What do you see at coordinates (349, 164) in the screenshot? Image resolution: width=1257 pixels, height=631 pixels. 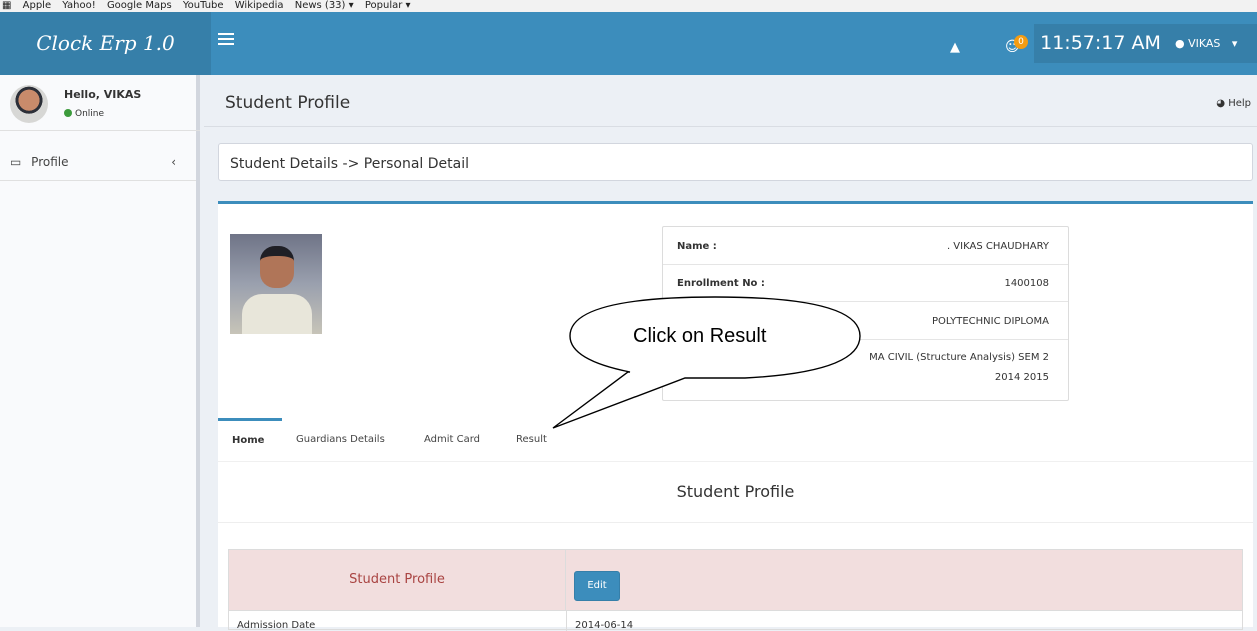 I see `breadcrumb: Student Details -> Personal Detail` at bounding box center [349, 164].